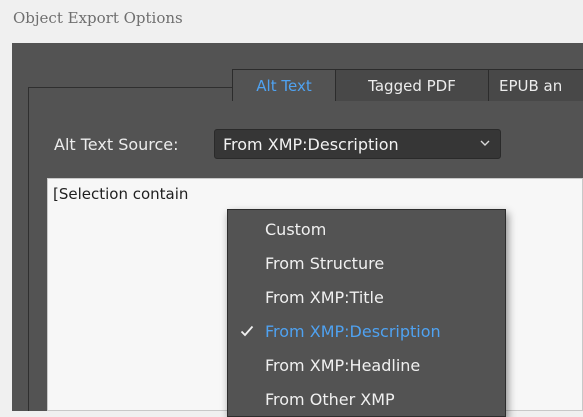  I want to click on menu-item-custom: Custom, so click(366, 229).